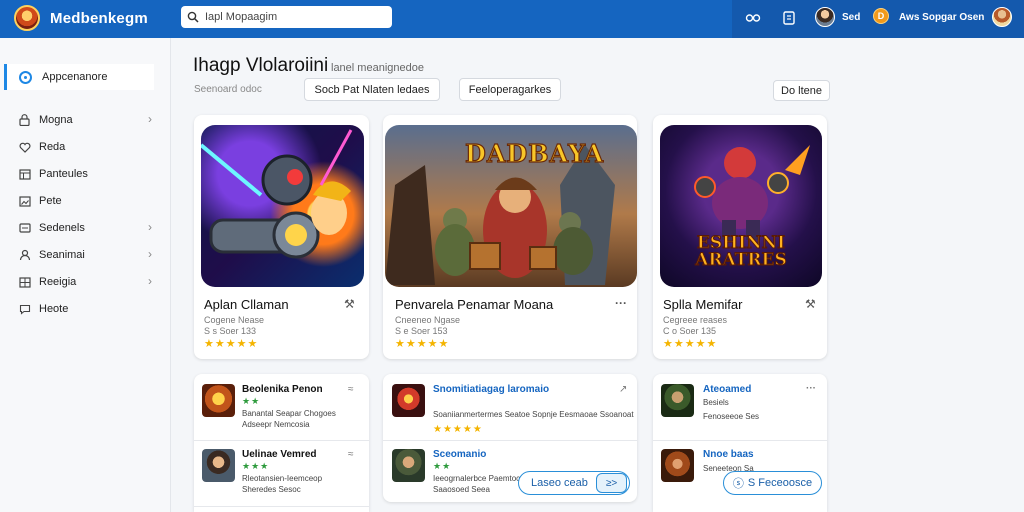 This screenshot has width=1024, height=512. Describe the element at coordinates (510, 89) in the screenshot. I see `filter-chip-2: Feeloperagarkes` at that location.